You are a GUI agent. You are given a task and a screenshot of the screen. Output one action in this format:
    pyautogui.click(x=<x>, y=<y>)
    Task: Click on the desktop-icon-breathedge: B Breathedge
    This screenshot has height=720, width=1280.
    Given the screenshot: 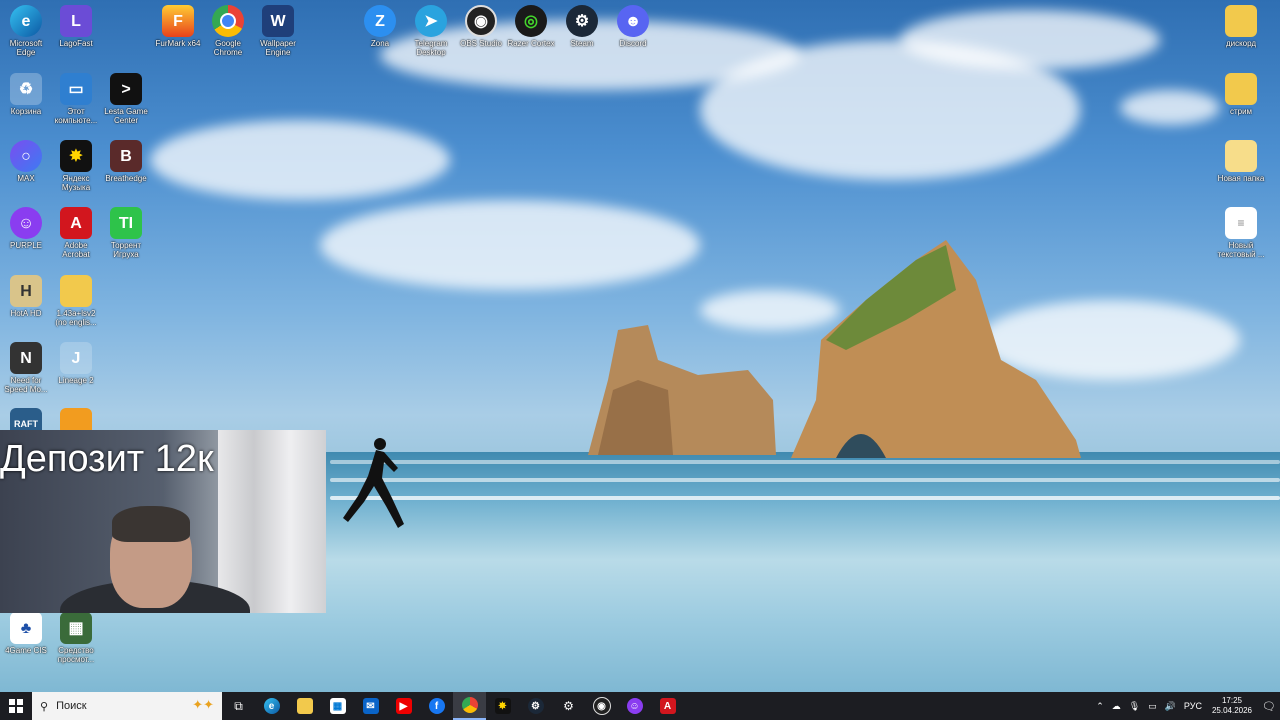 What is the action you would take?
    pyautogui.click(x=126, y=161)
    